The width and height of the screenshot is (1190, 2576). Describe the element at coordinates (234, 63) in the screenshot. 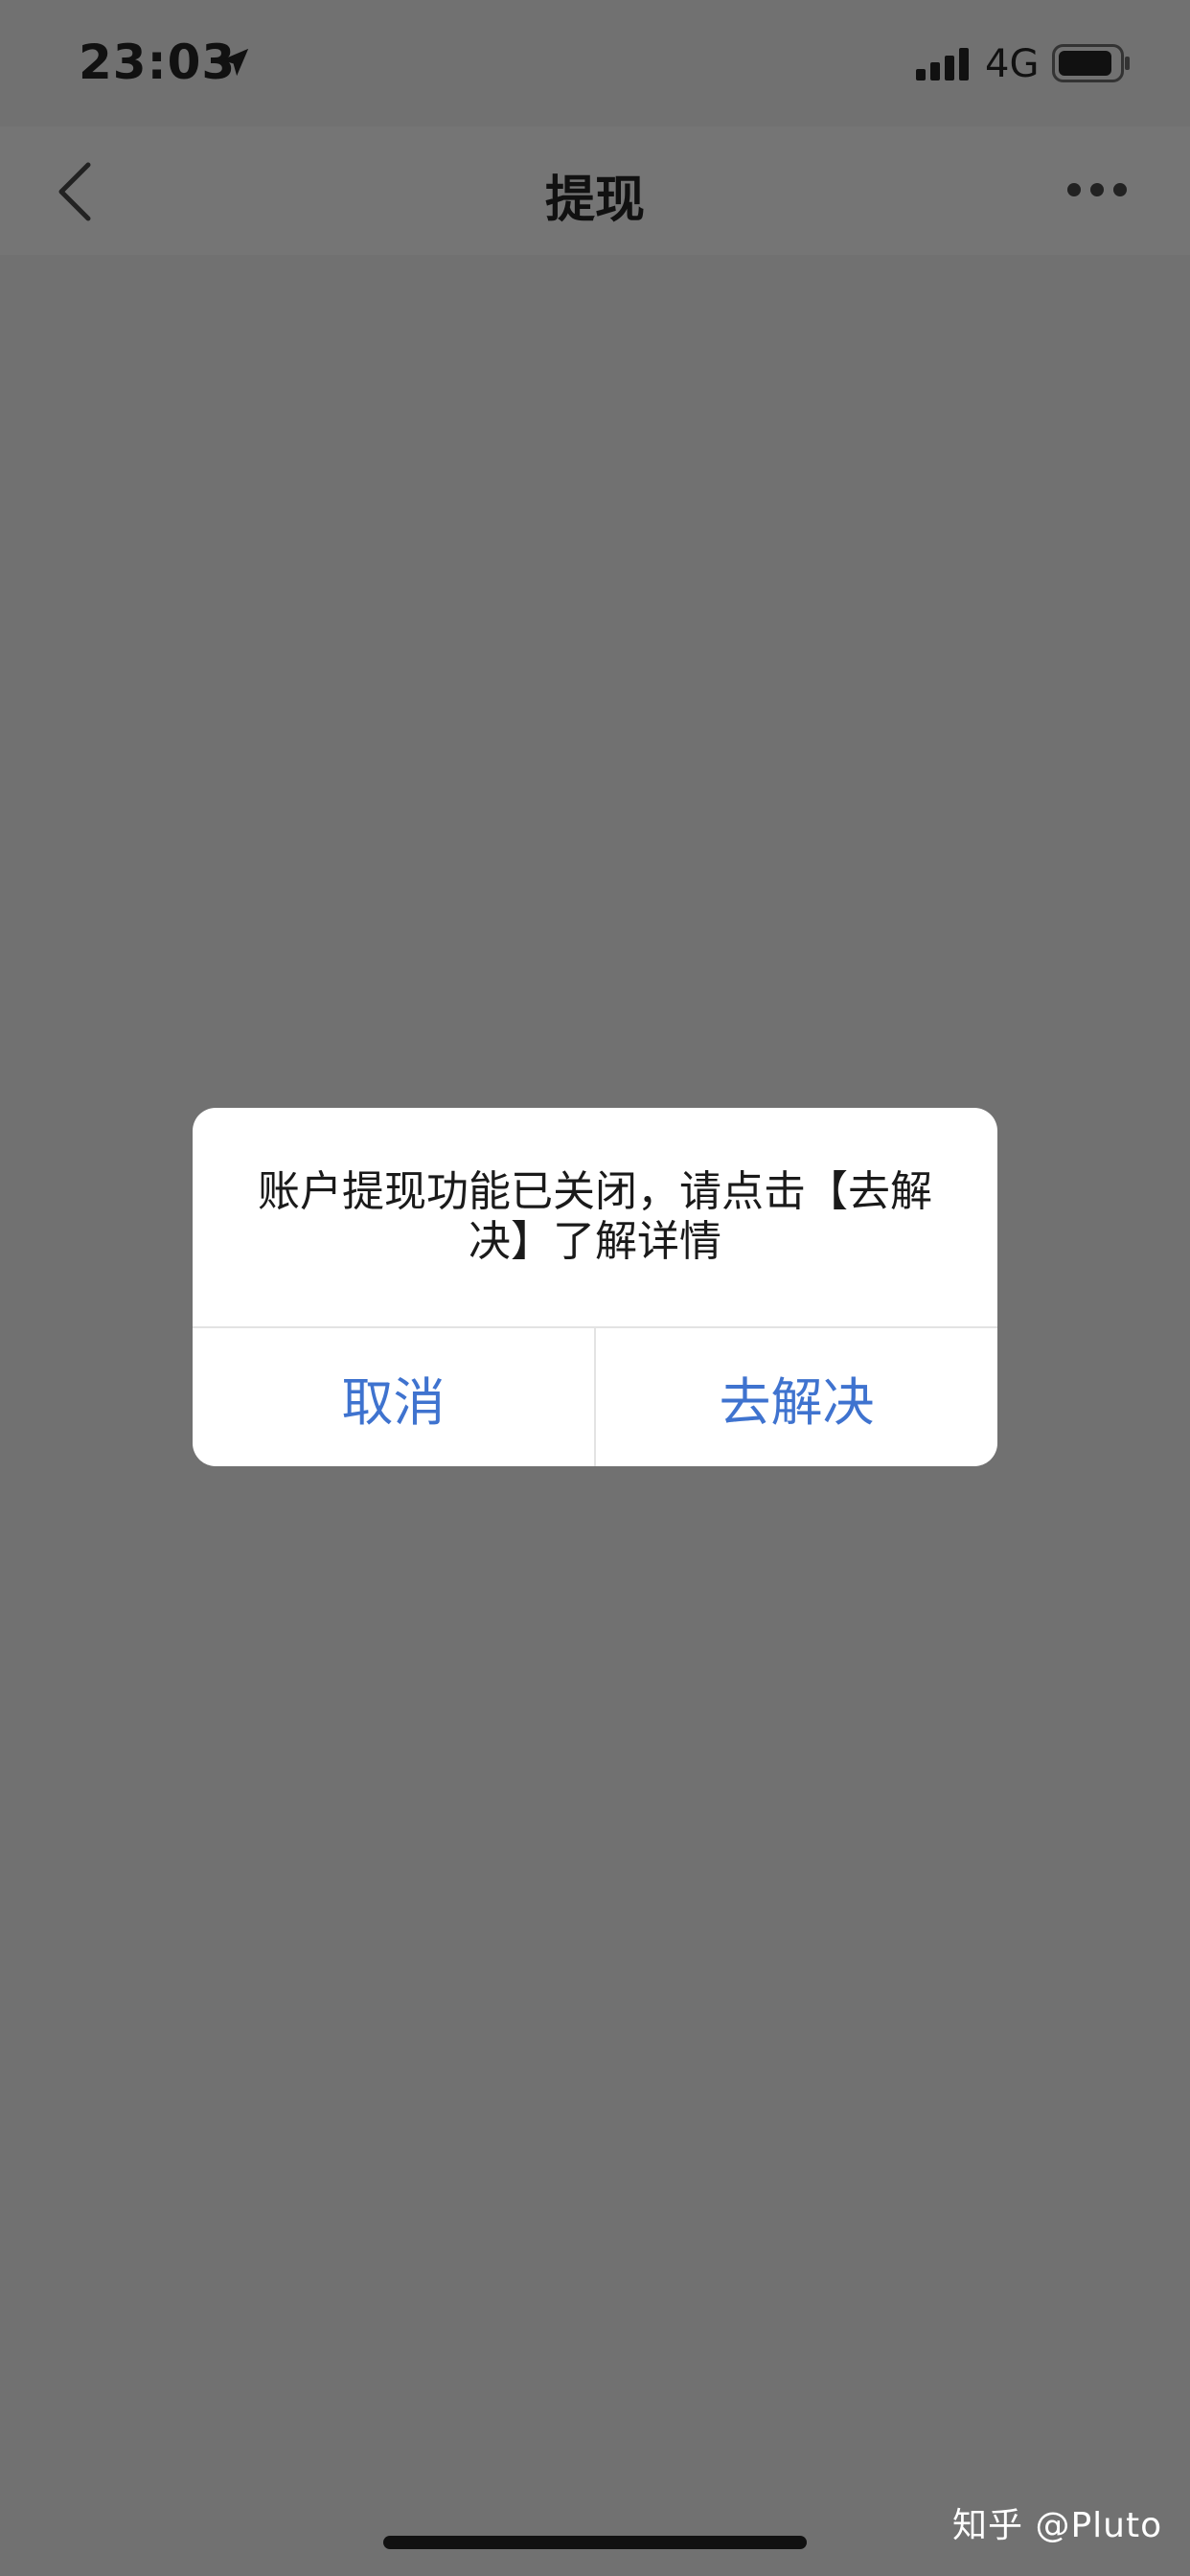

I see `location-arrow-icon` at that location.